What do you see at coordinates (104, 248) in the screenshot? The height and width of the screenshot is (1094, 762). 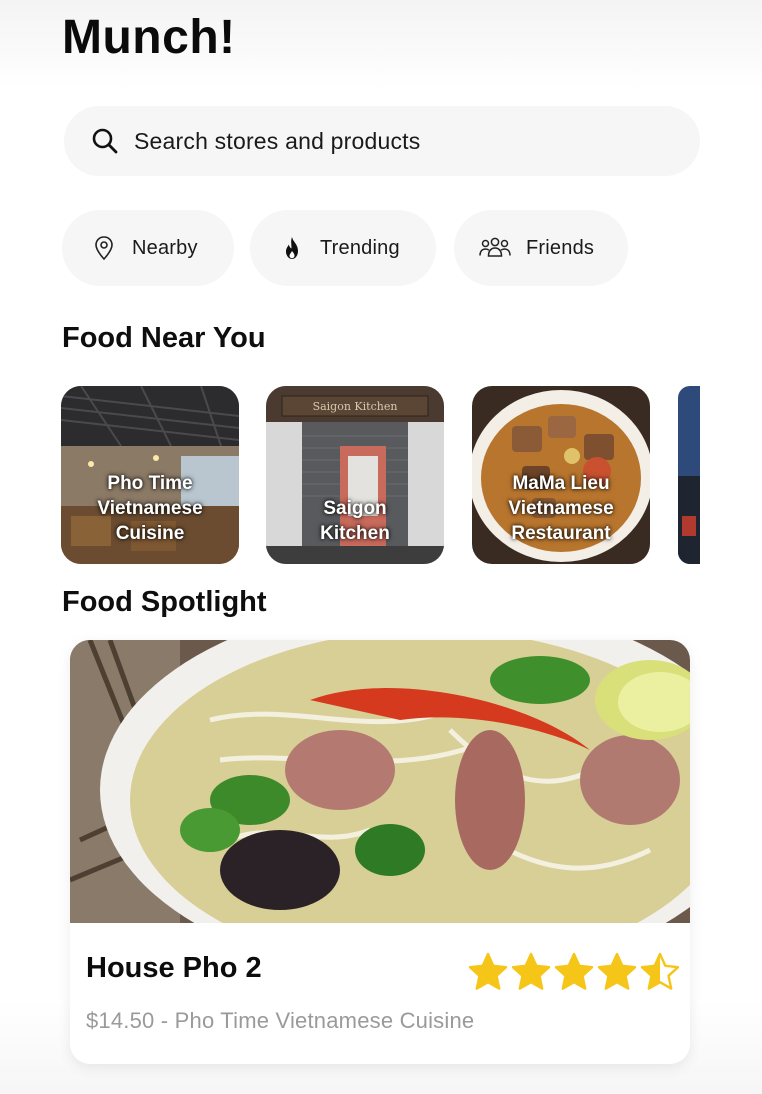 I see `location-pin-icon` at bounding box center [104, 248].